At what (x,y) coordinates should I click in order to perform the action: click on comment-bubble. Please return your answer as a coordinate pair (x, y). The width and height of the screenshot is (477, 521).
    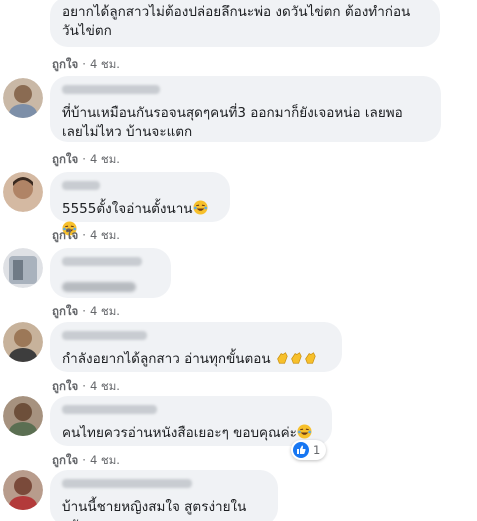
    Looking at the image, I should click on (110, 273).